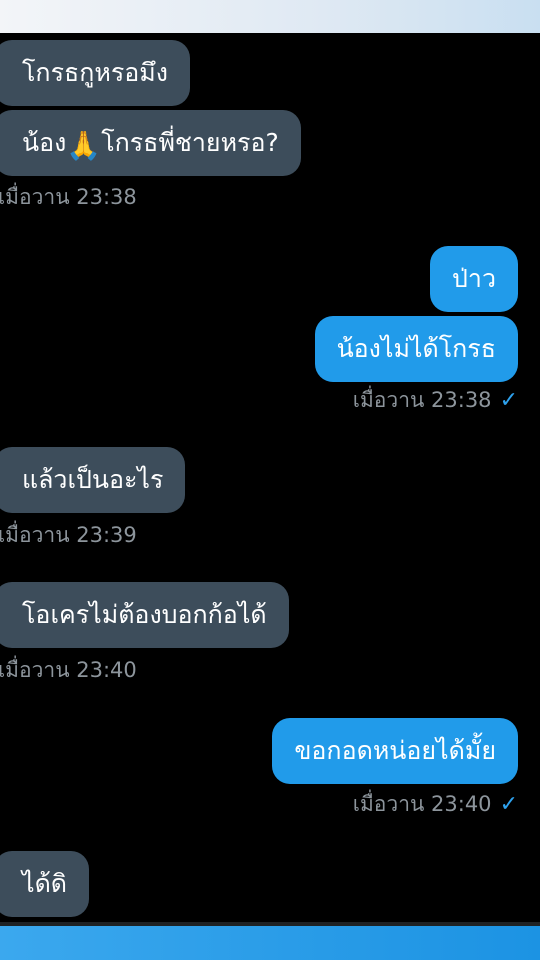 This screenshot has width=540, height=960. I want to click on message-text: น้อง, so click(44, 142).